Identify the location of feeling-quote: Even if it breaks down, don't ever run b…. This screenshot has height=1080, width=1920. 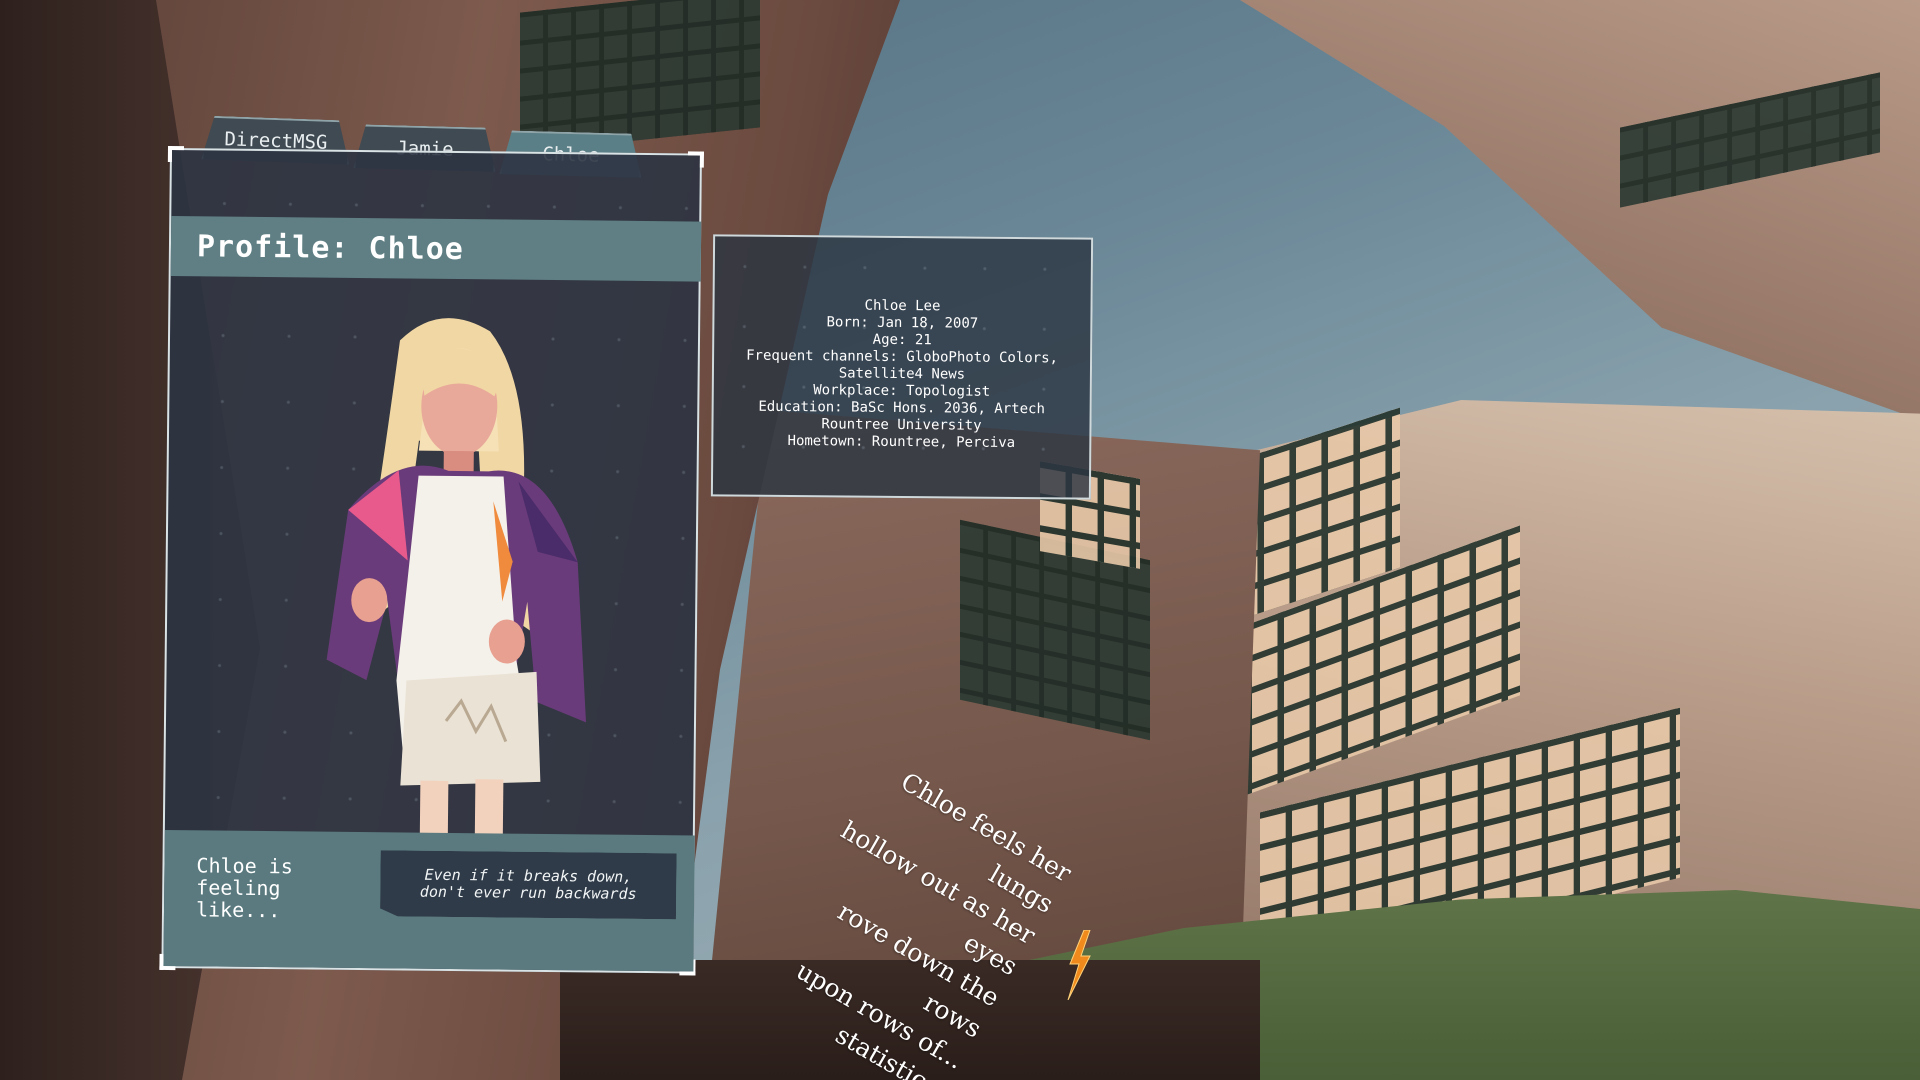
(528, 884).